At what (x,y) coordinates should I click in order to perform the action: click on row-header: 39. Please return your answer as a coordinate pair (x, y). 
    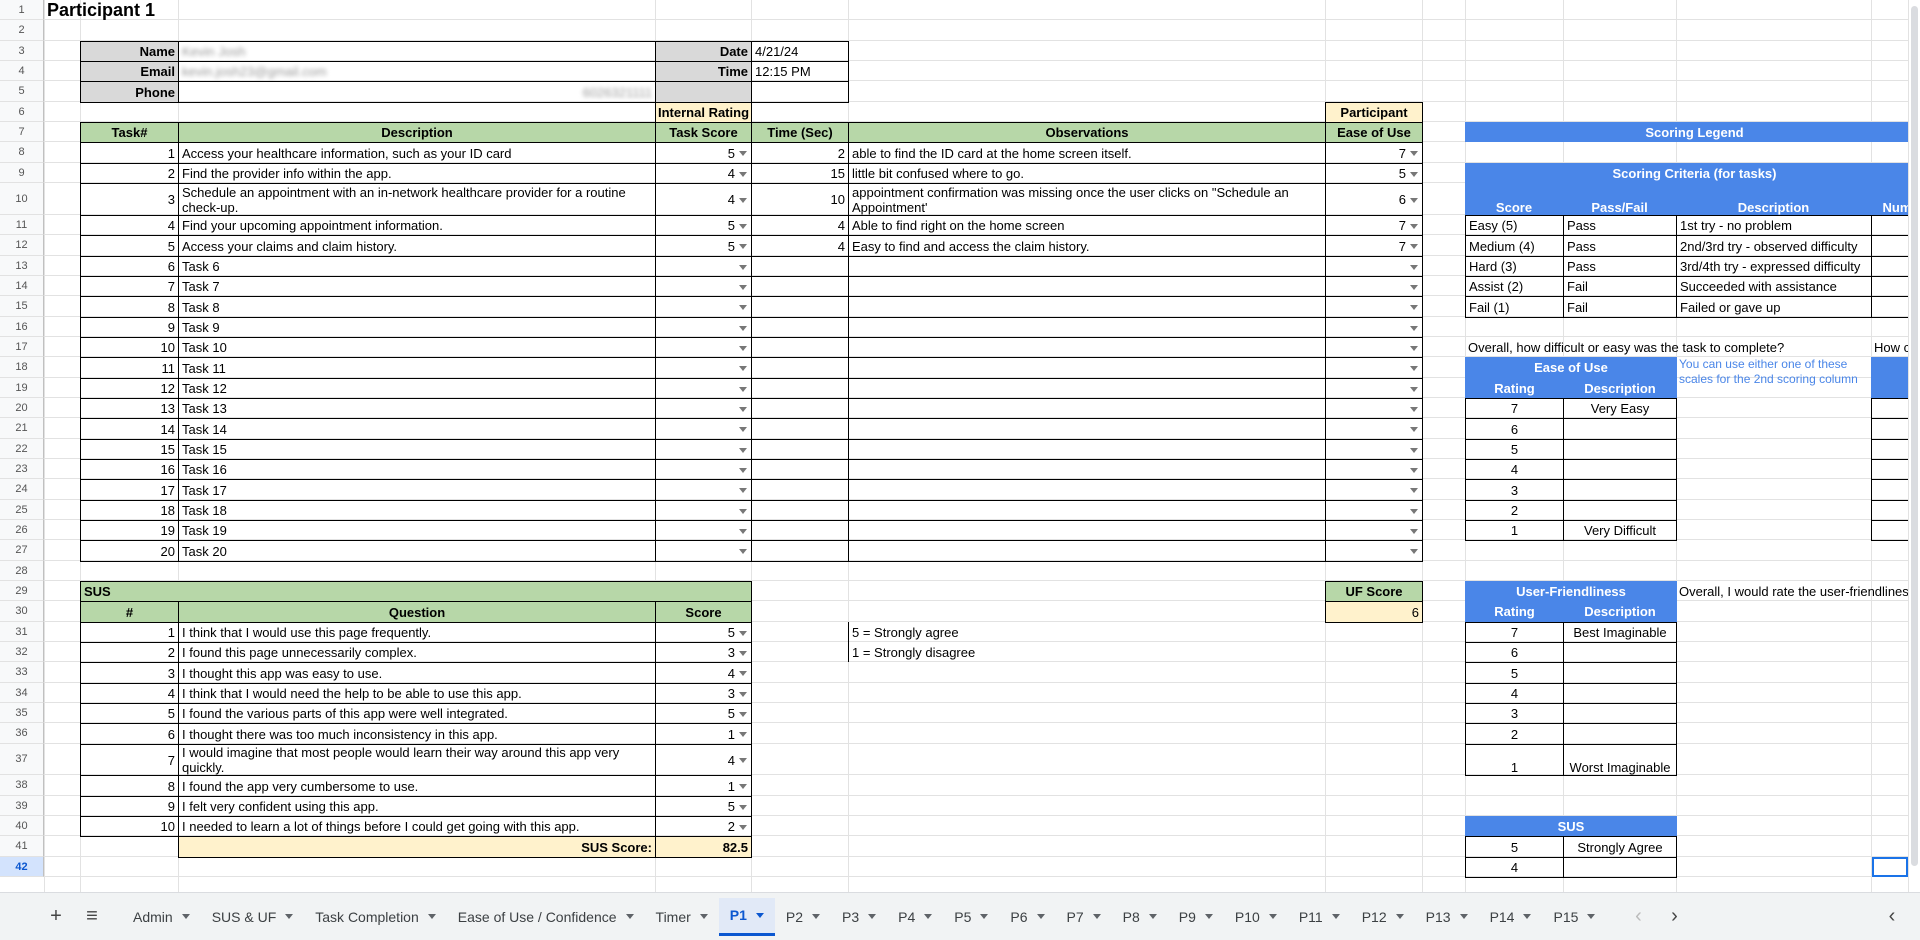
    Looking at the image, I should click on (22, 806).